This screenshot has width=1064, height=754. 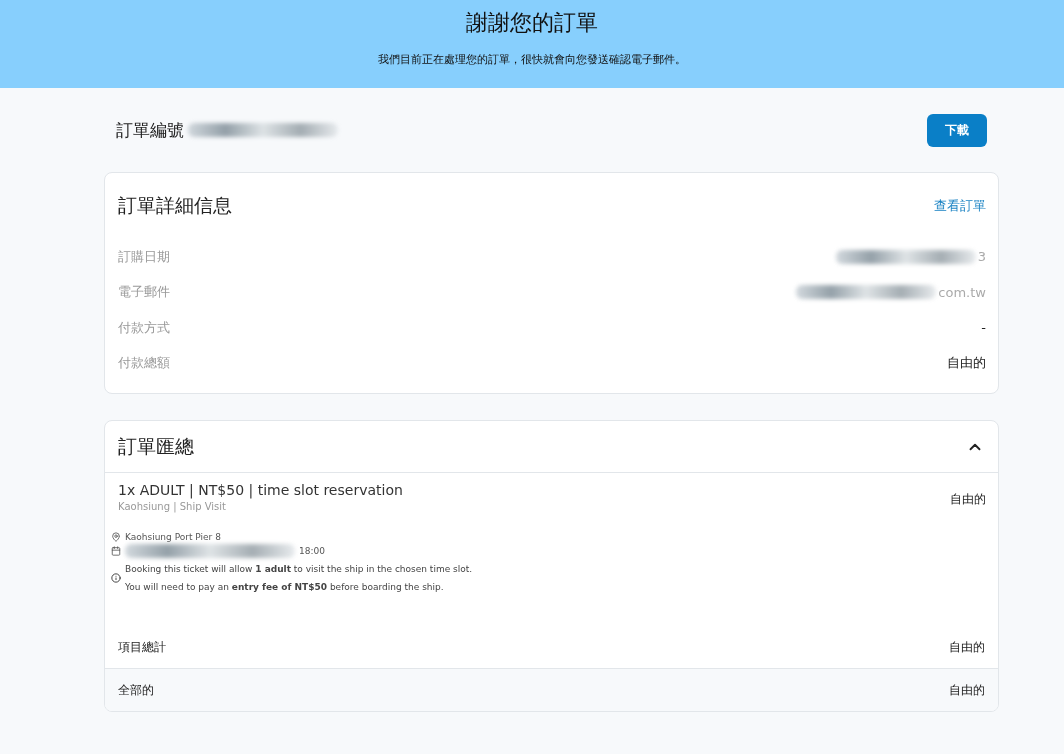 What do you see at coordinates (983, 328) in the screenshot?
I see `detail-value: -` at bounding box center [983, 328].